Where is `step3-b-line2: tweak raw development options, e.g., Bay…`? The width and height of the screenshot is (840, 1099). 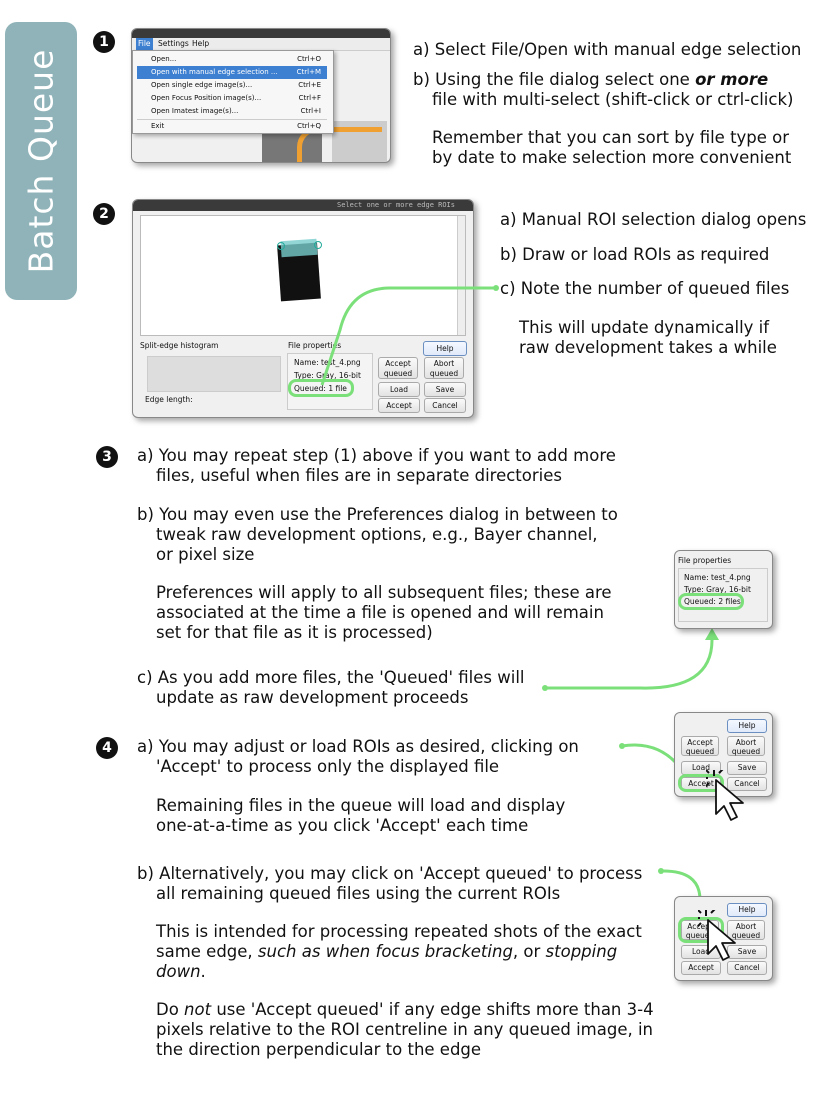 step3-b-line2: tweak raw development options, e.g., Bay… is located at coordinates (377, 534).